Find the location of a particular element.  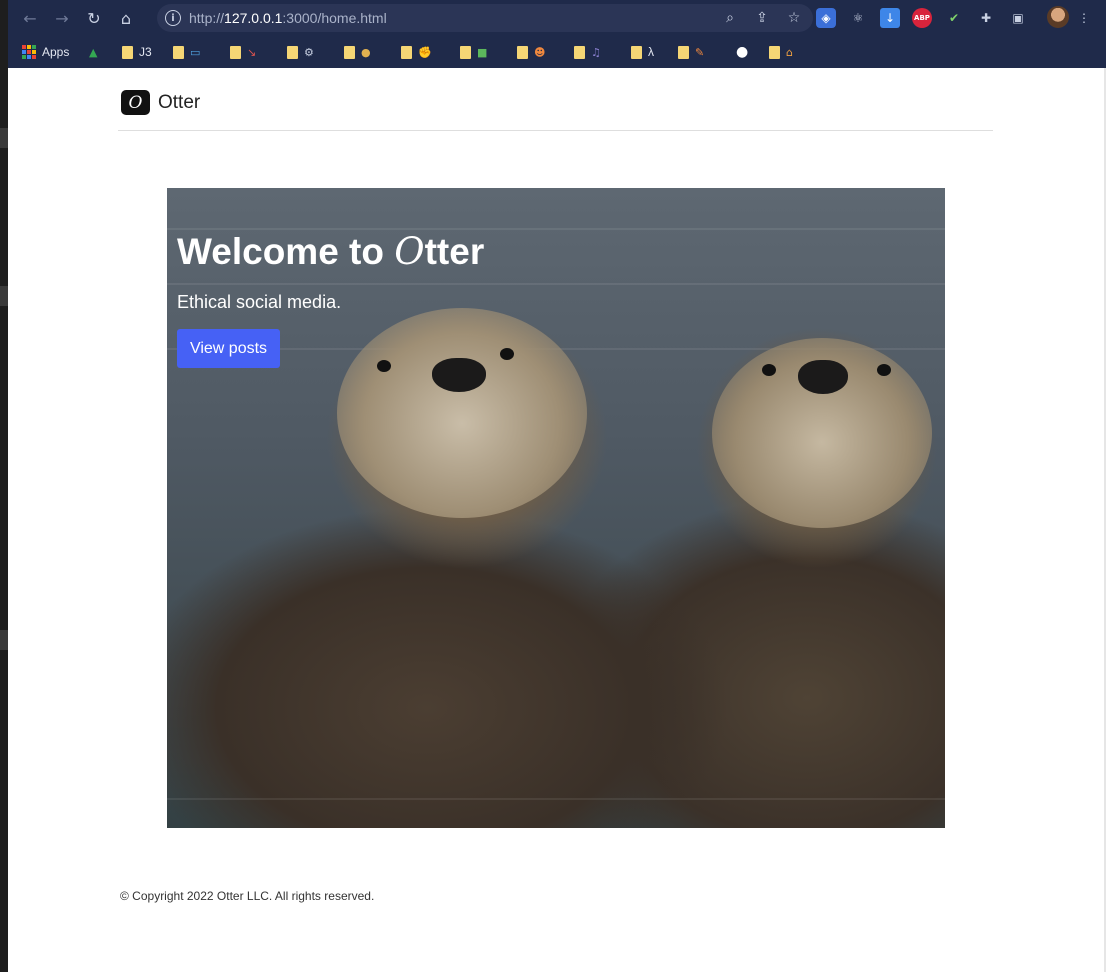

view-posts-button: View posts is located at coordinates (228, 348).